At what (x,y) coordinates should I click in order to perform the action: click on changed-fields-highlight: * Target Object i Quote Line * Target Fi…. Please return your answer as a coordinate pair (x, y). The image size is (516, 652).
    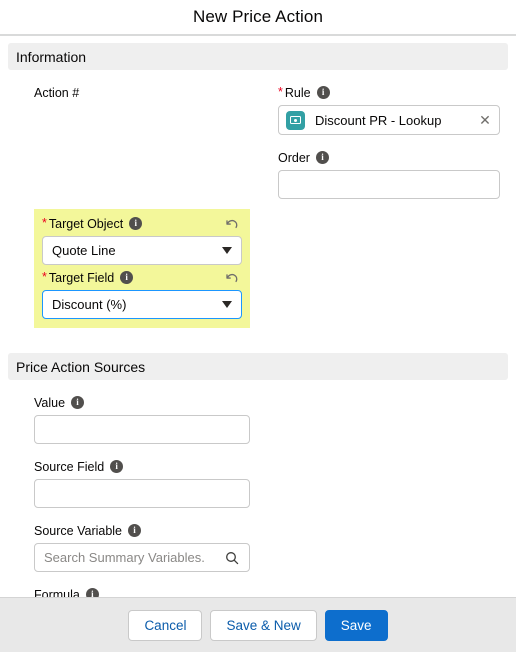
    Looking at the image, I should click on (142, 268).